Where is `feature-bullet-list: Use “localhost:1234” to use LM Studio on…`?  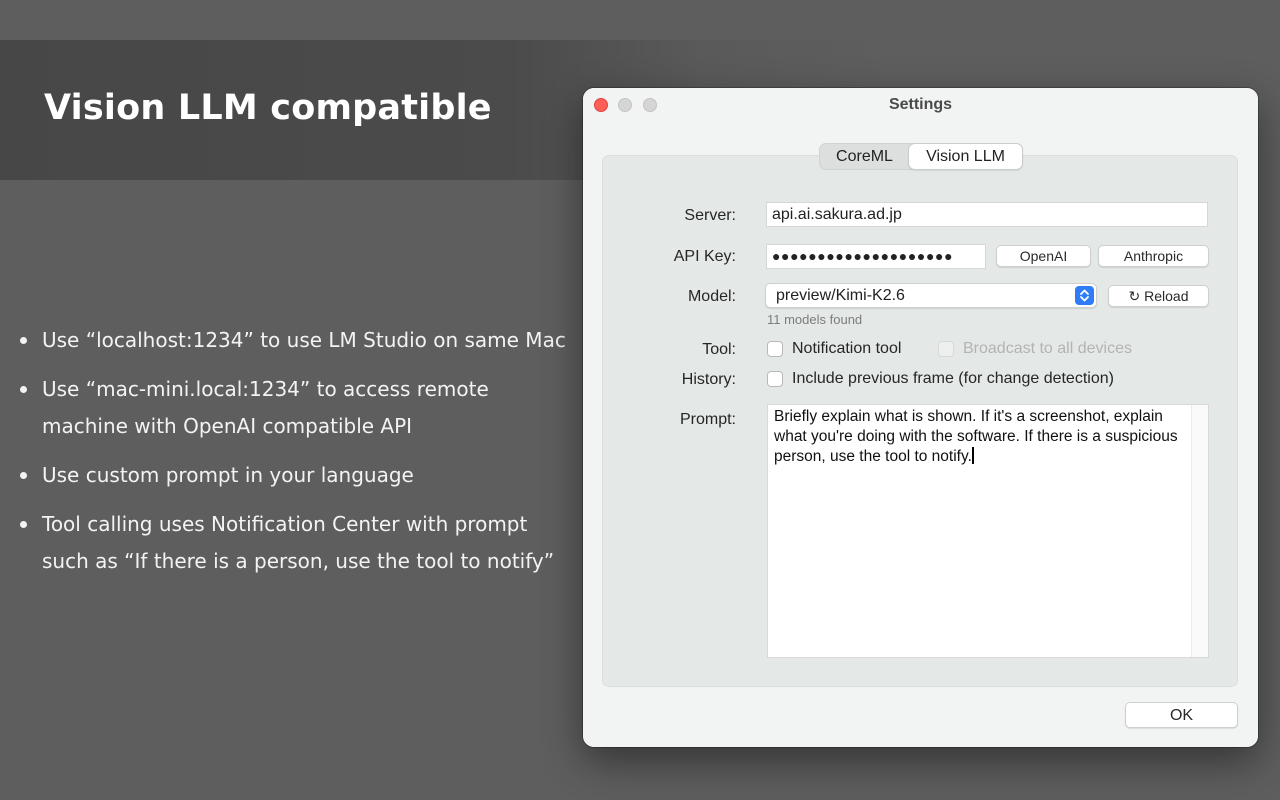
feature-bullet-list: Use “localhost:1234” to use LM Studio on… is located at coordinates (295, 457).